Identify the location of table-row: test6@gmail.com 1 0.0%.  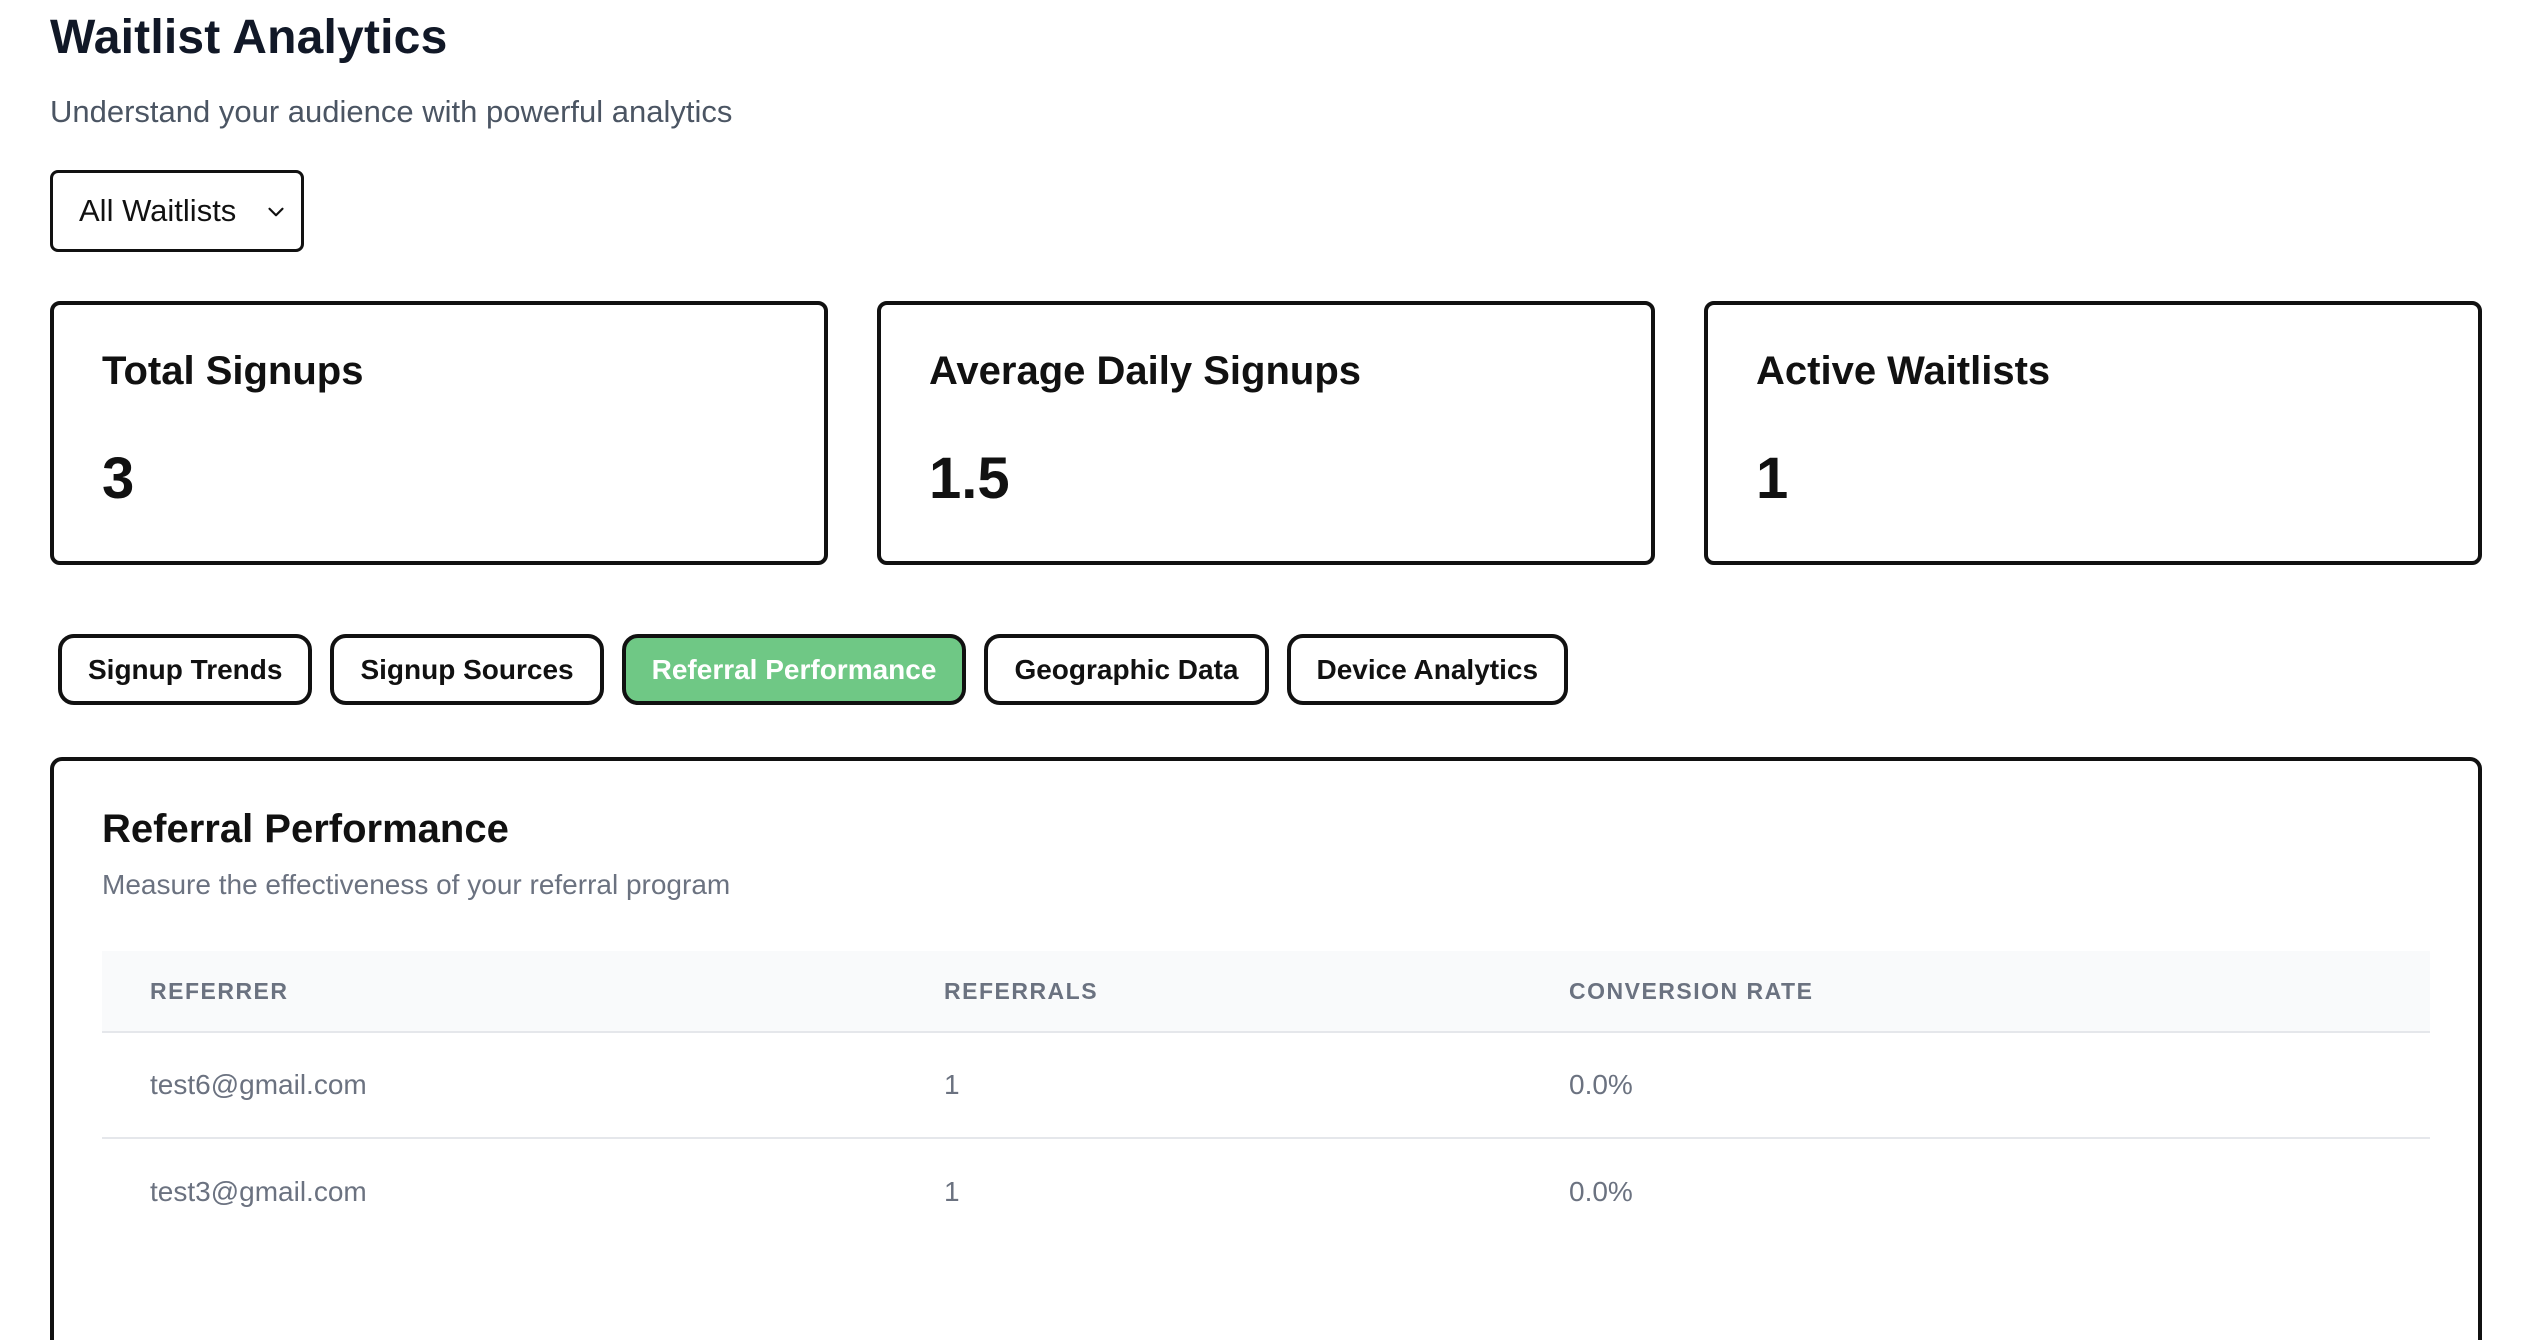
(1266, 1086).